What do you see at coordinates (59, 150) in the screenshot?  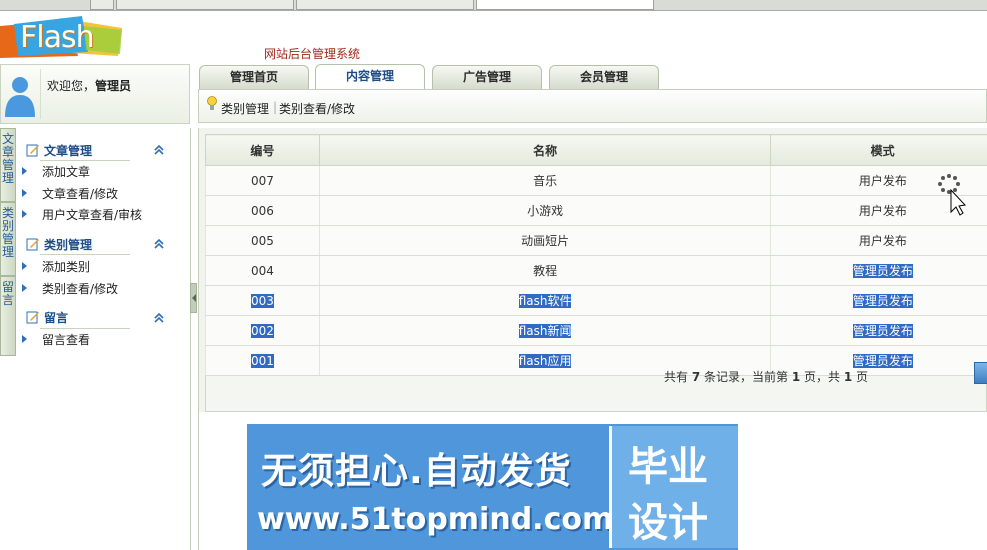 I see `menu-section-article: 文章管理` at bounding box center [59, 150].